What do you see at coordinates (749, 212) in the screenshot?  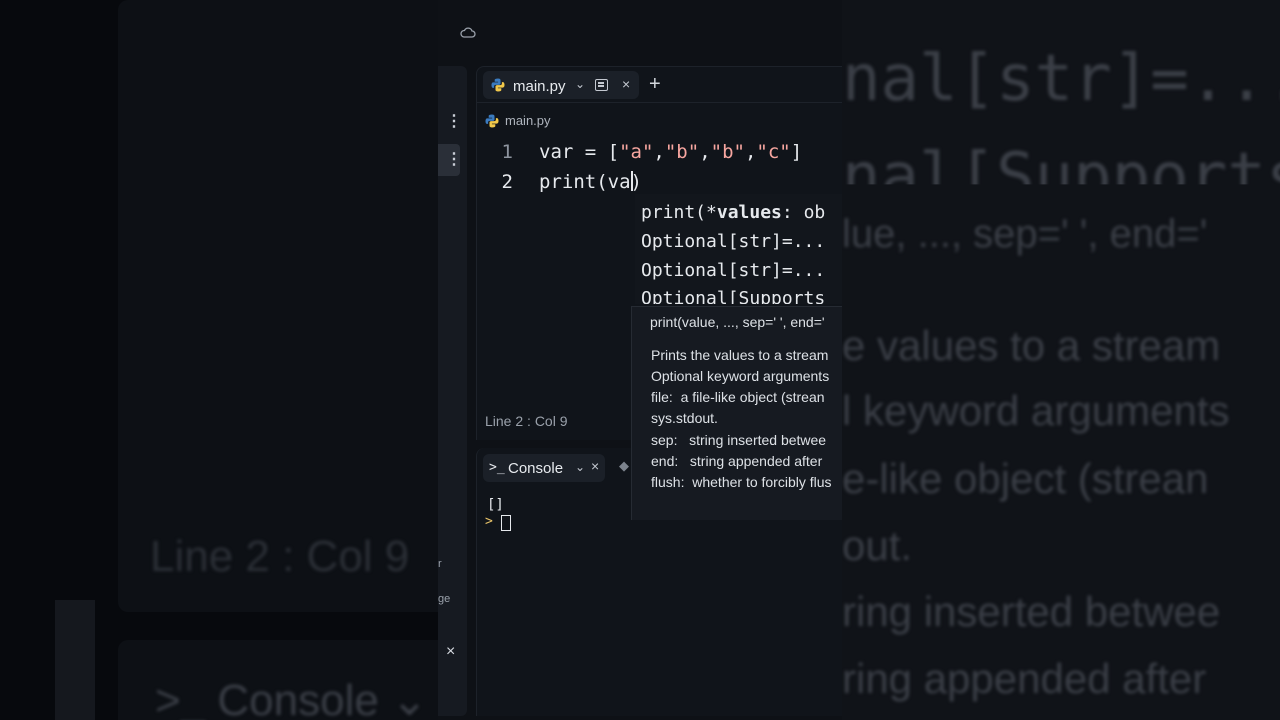 I see `active-parameter: values` at bounding box center [749, 212].